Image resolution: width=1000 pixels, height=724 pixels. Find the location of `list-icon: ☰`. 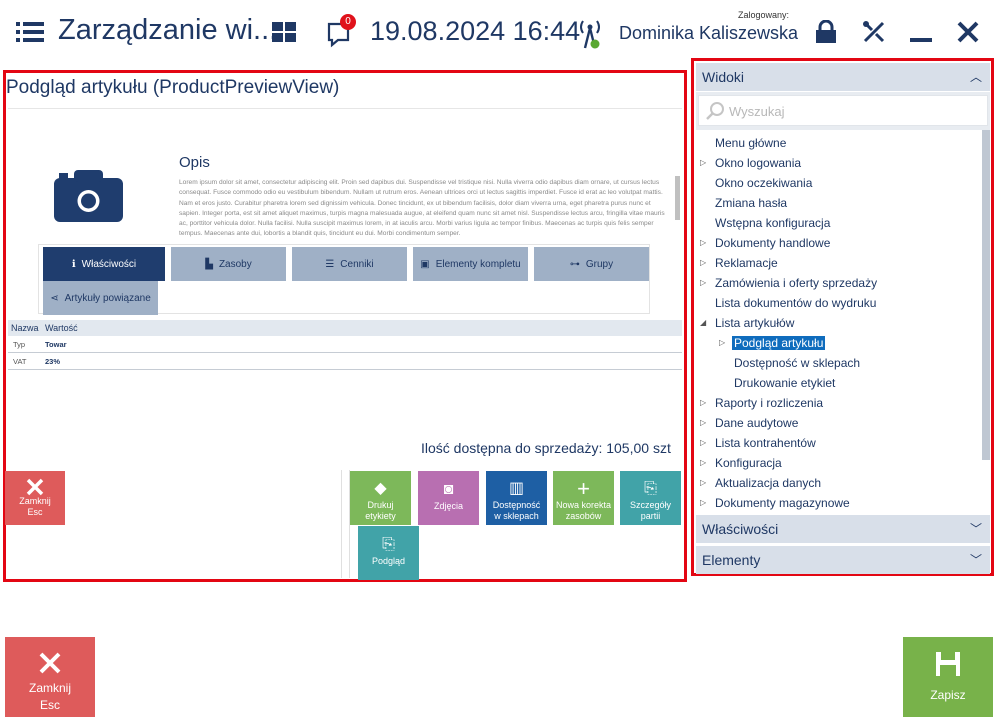

list-icon: ☰ is located at coordinates (330, 264).